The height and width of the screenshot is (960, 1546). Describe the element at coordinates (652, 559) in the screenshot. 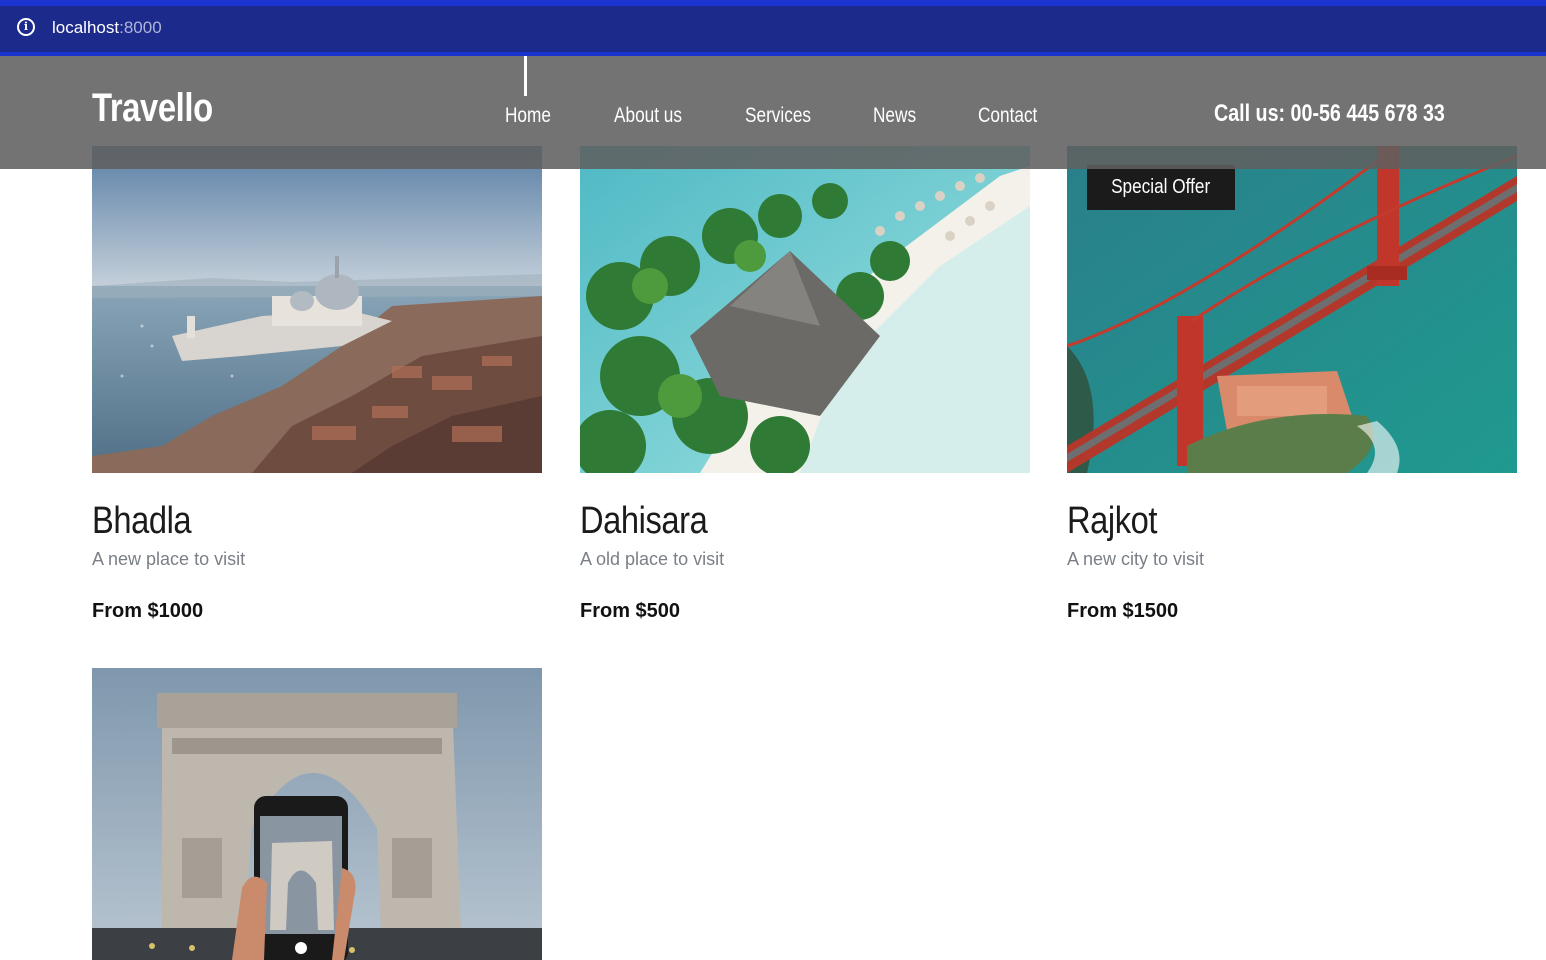

I see `destination-tagline: A old place to visit` at that location.